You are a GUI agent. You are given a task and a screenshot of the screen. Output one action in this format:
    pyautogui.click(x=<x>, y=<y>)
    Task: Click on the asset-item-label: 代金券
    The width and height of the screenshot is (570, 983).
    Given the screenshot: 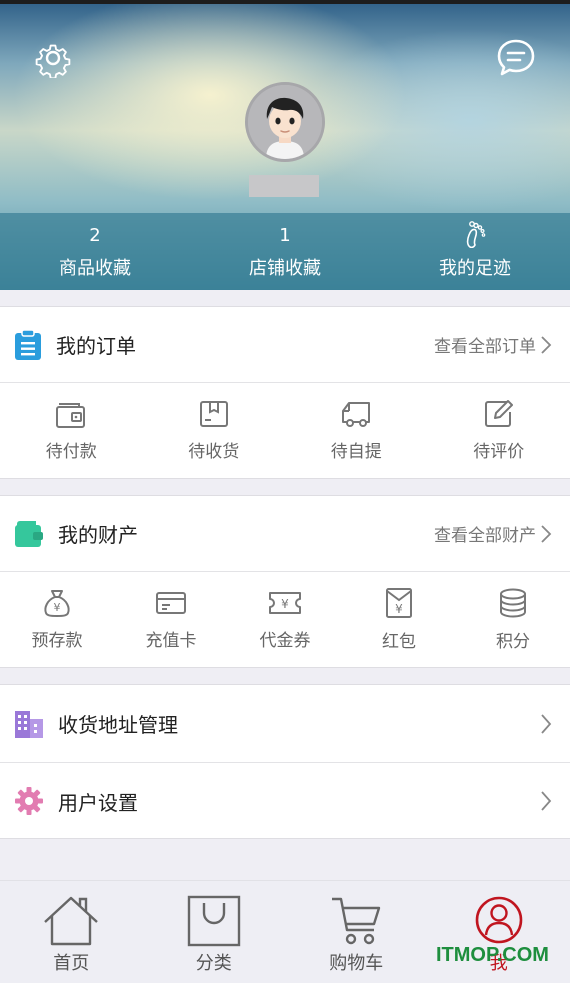 What is the action you would take?
    pyautogui.click(x=285, y=640)
    